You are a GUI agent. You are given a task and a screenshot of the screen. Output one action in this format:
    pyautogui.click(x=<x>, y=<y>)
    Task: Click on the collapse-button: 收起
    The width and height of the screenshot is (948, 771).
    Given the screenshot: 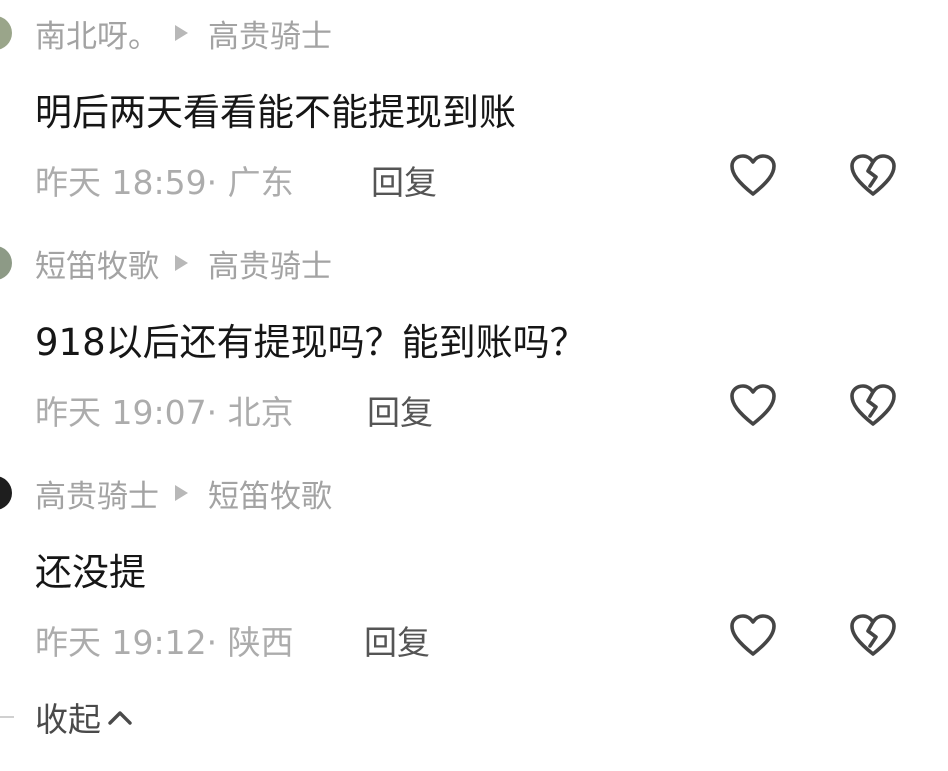 What is the action you would take?
    pyautogui.click(x=84, y=717)
    